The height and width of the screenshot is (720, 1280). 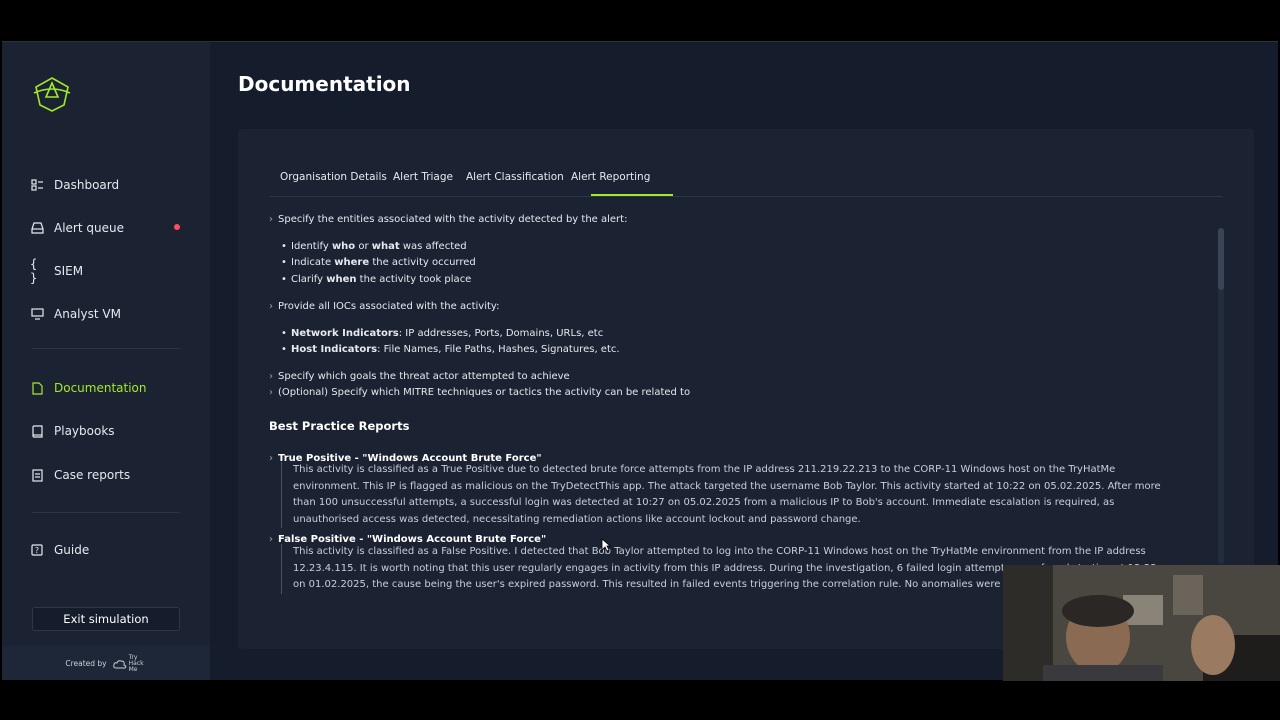 I want to click on content-scrollbar, so click(x=1221, y=396).